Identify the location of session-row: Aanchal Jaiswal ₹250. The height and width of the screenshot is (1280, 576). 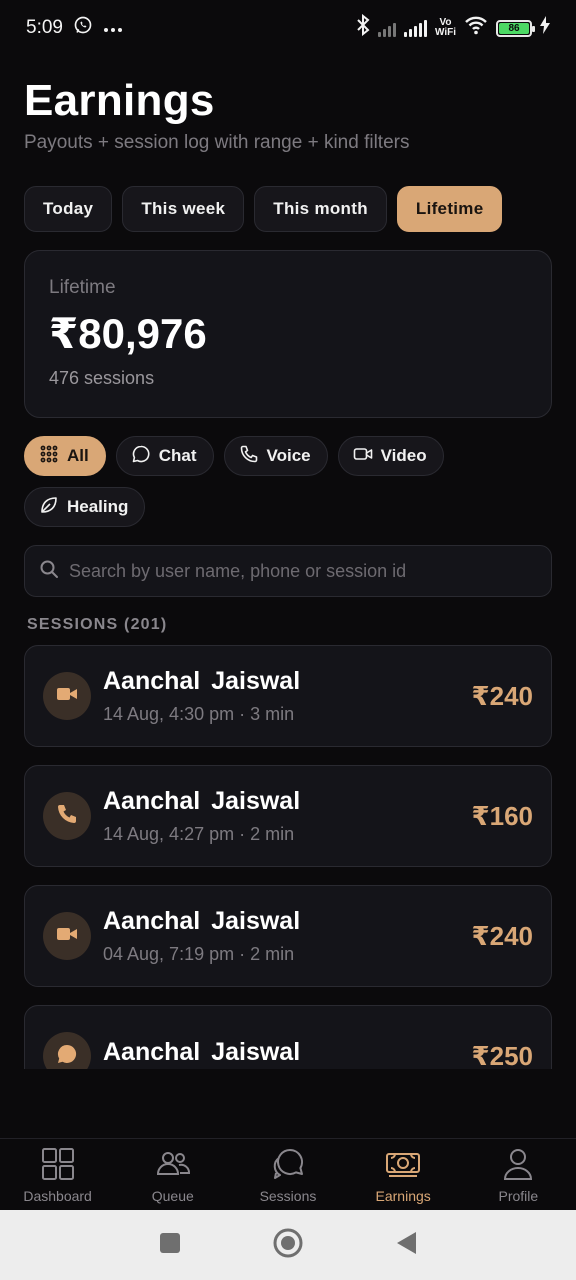
(288, 1037).